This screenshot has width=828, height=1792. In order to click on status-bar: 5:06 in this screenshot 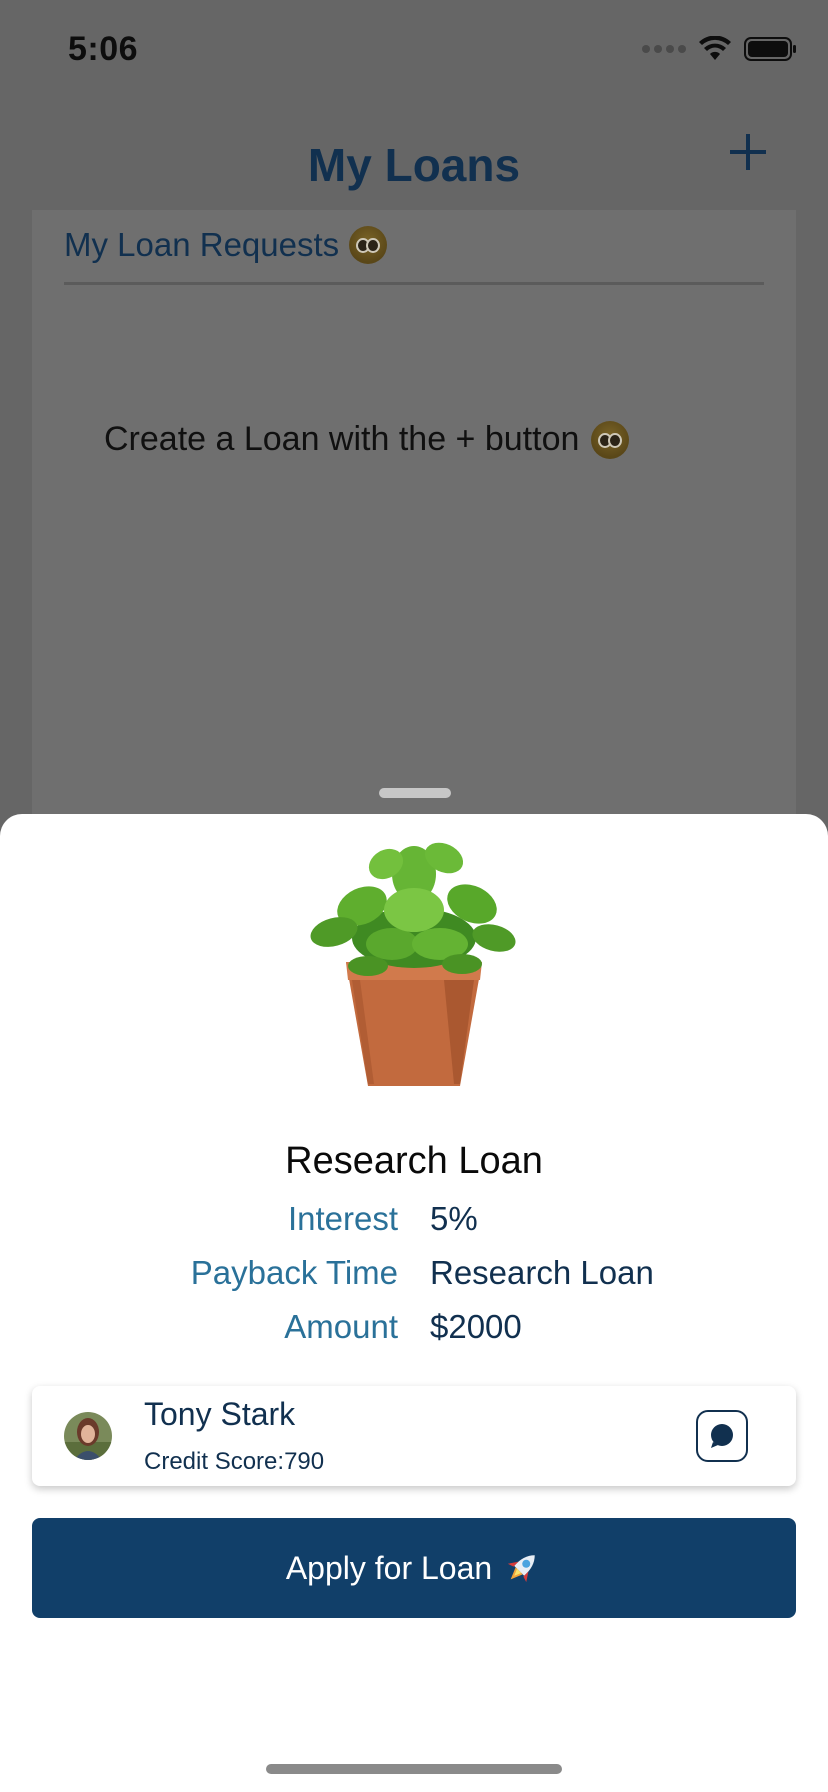, I will do `click(414, 50)`.